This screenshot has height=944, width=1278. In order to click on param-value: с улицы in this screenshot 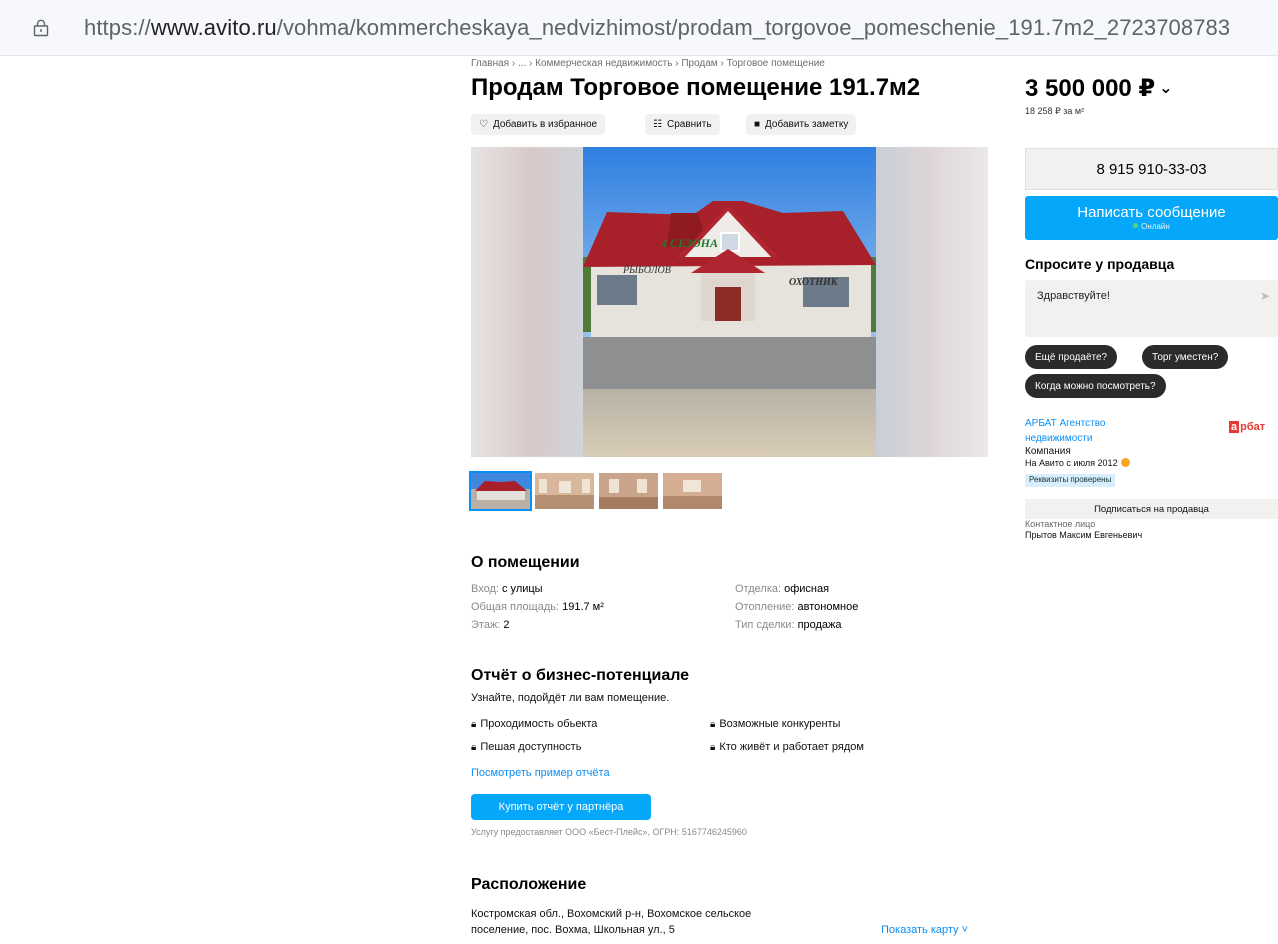, I will do `click(522, 589)`.